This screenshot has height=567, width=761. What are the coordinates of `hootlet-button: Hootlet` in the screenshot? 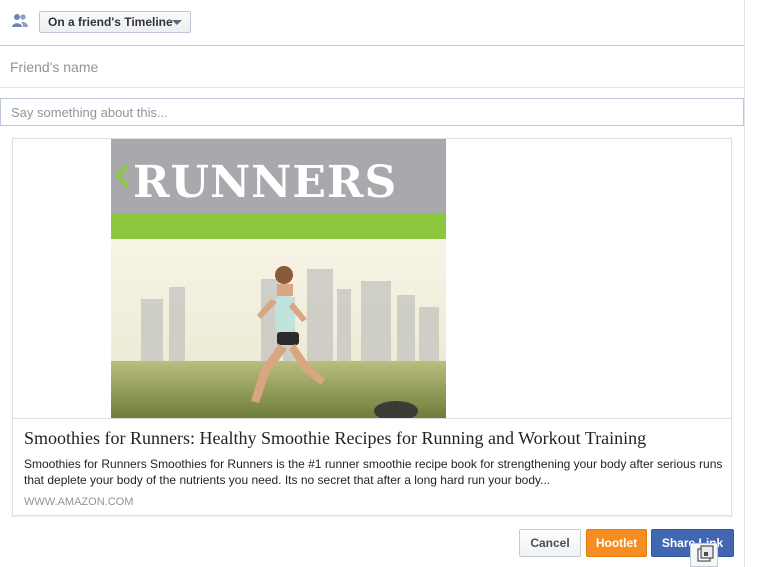 It's located at (616, 543).